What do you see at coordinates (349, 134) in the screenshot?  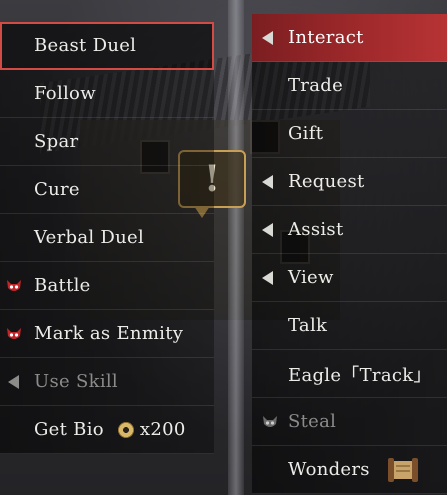 I see `menu-item-gift: Gift` at bounding box center [349, 134].